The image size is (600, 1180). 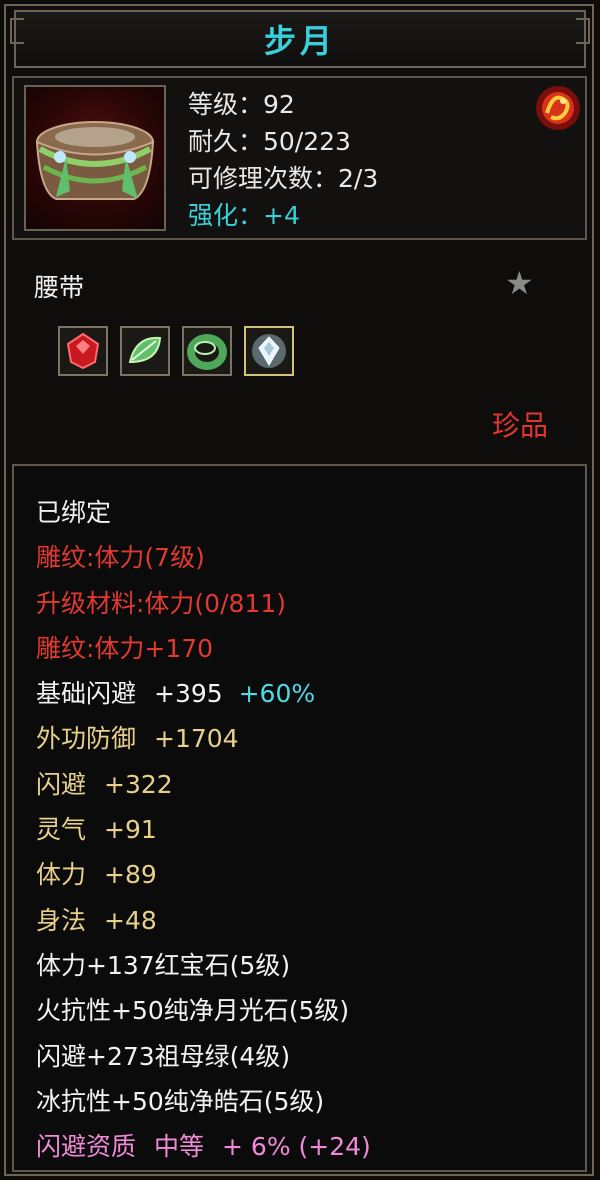 What do you see at coordinates (130, 875) in the screenshot?
I see `stamina-value: +89` at bounding box center [130, 875].